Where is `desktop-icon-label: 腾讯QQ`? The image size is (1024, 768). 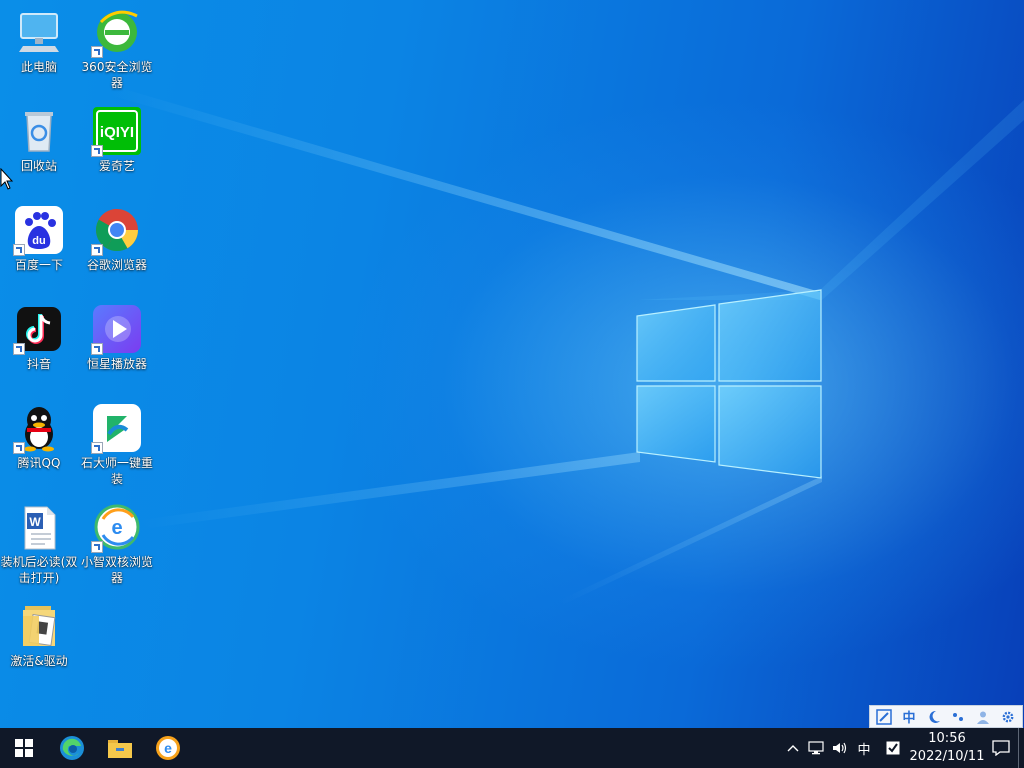 desktop-icon-label: 腾讯QQ is located at coordinates (39, 463).